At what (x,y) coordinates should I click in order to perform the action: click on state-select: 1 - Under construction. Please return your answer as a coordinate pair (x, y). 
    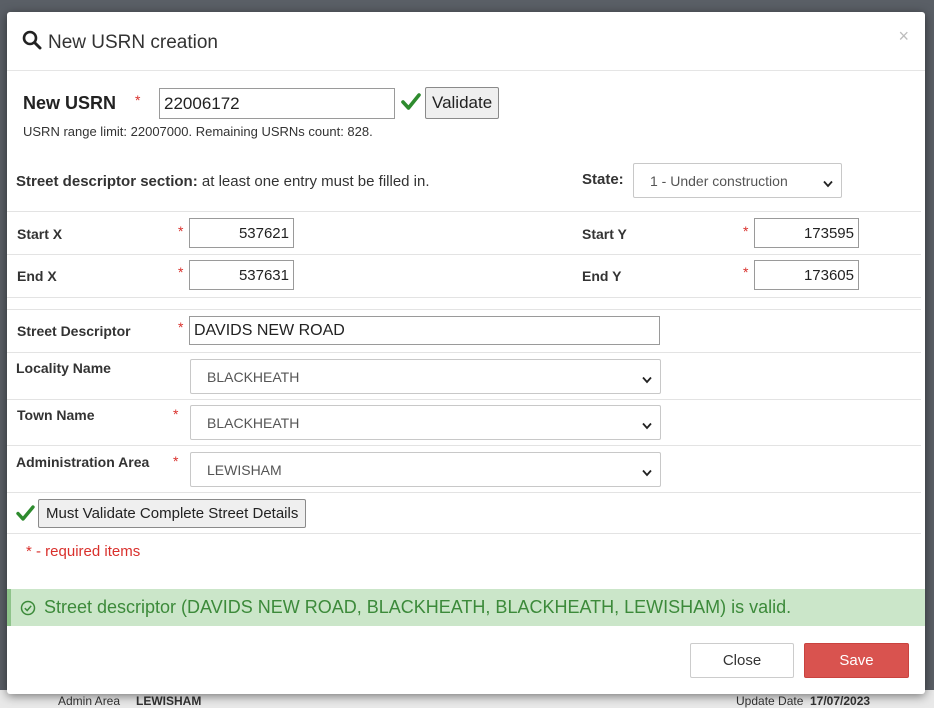
    Looking at the image, I should click on (737, 180).